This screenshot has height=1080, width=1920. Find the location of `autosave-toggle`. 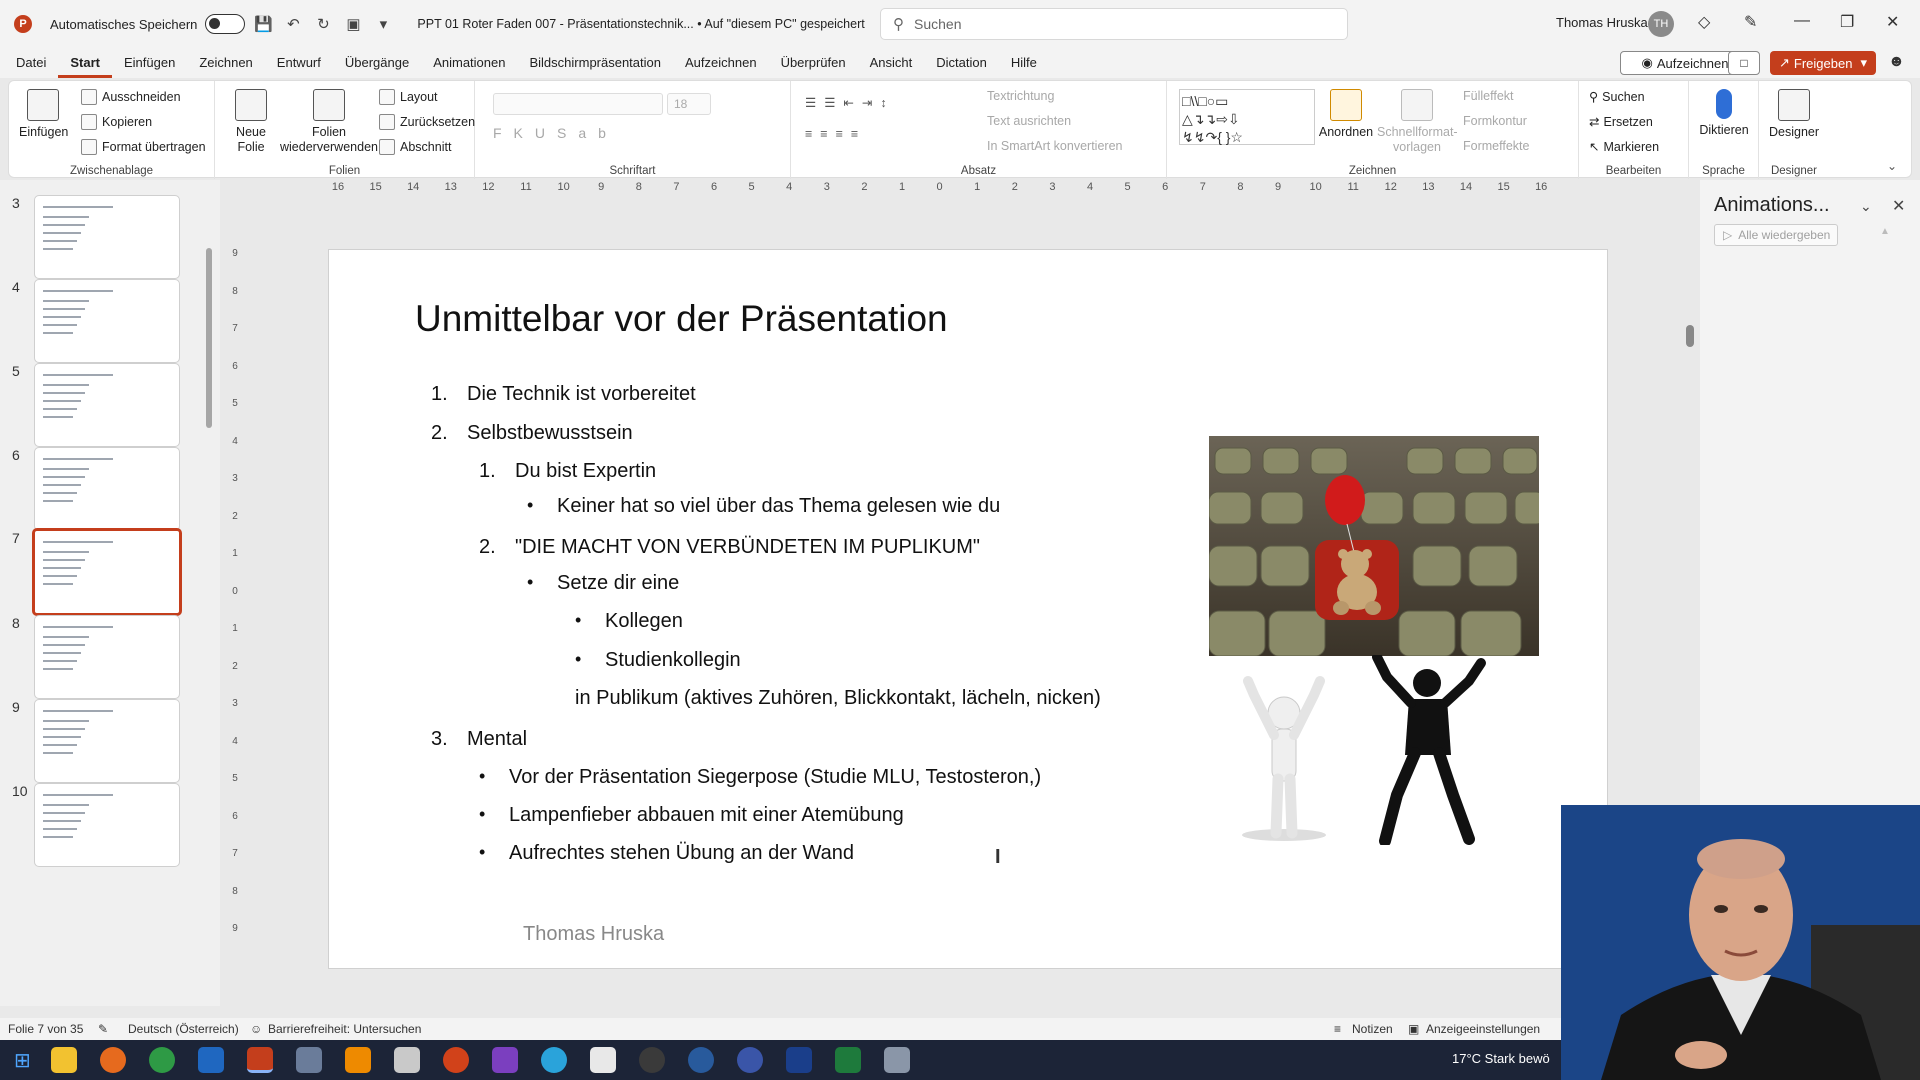

autosave-toggle is located at coordinates (225, 24).